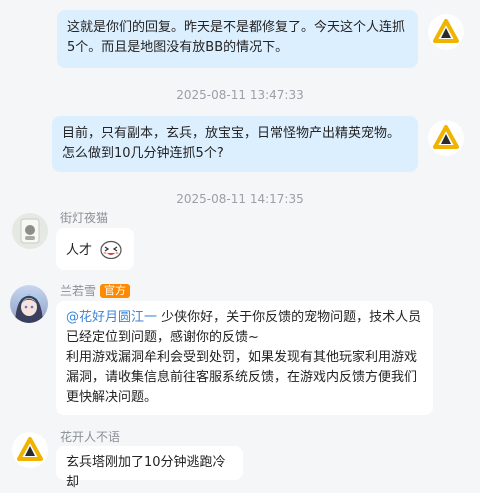  I want to click on official-avatar, so click(29, 304).